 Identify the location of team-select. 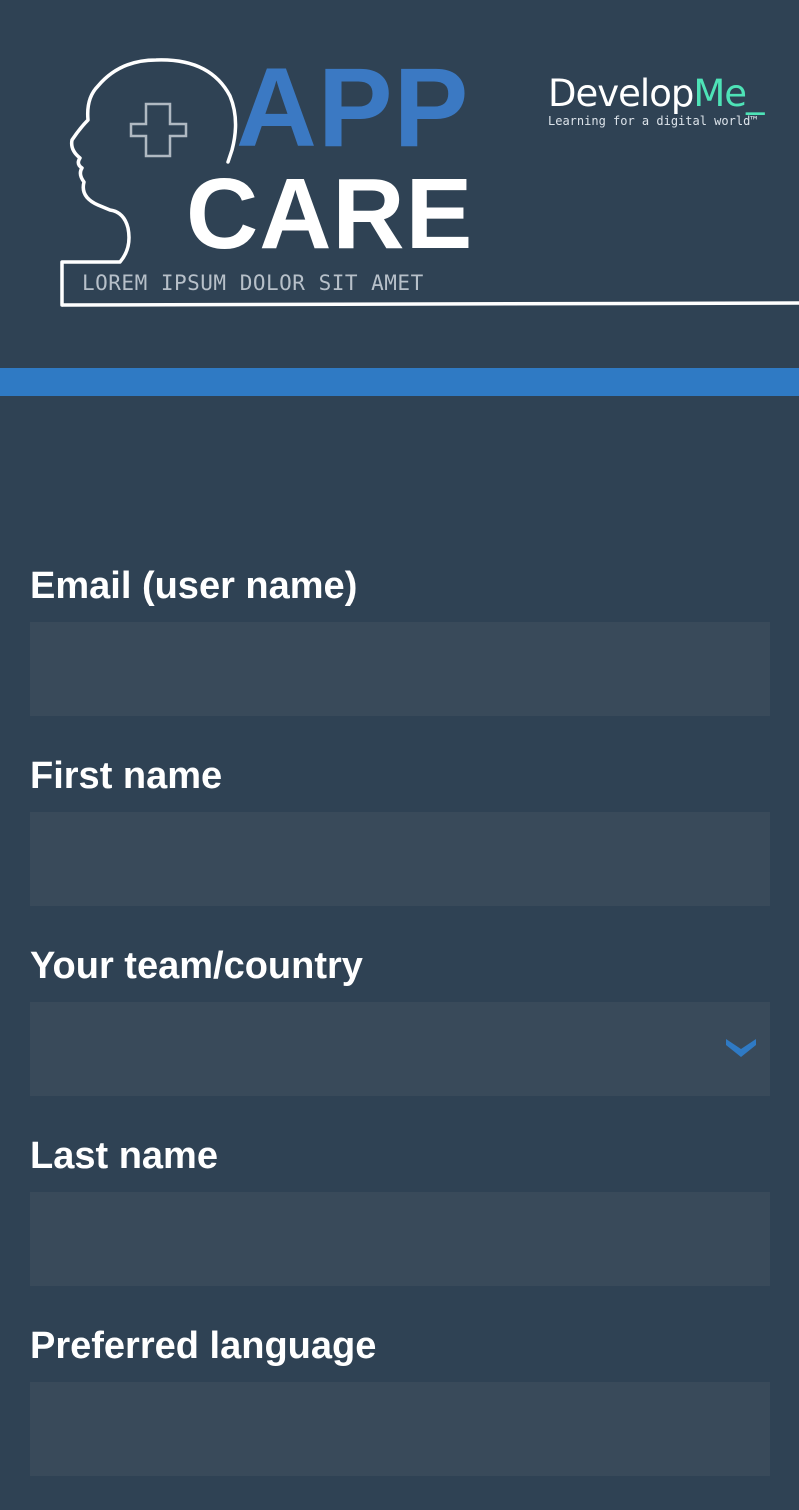
(400, 1049).